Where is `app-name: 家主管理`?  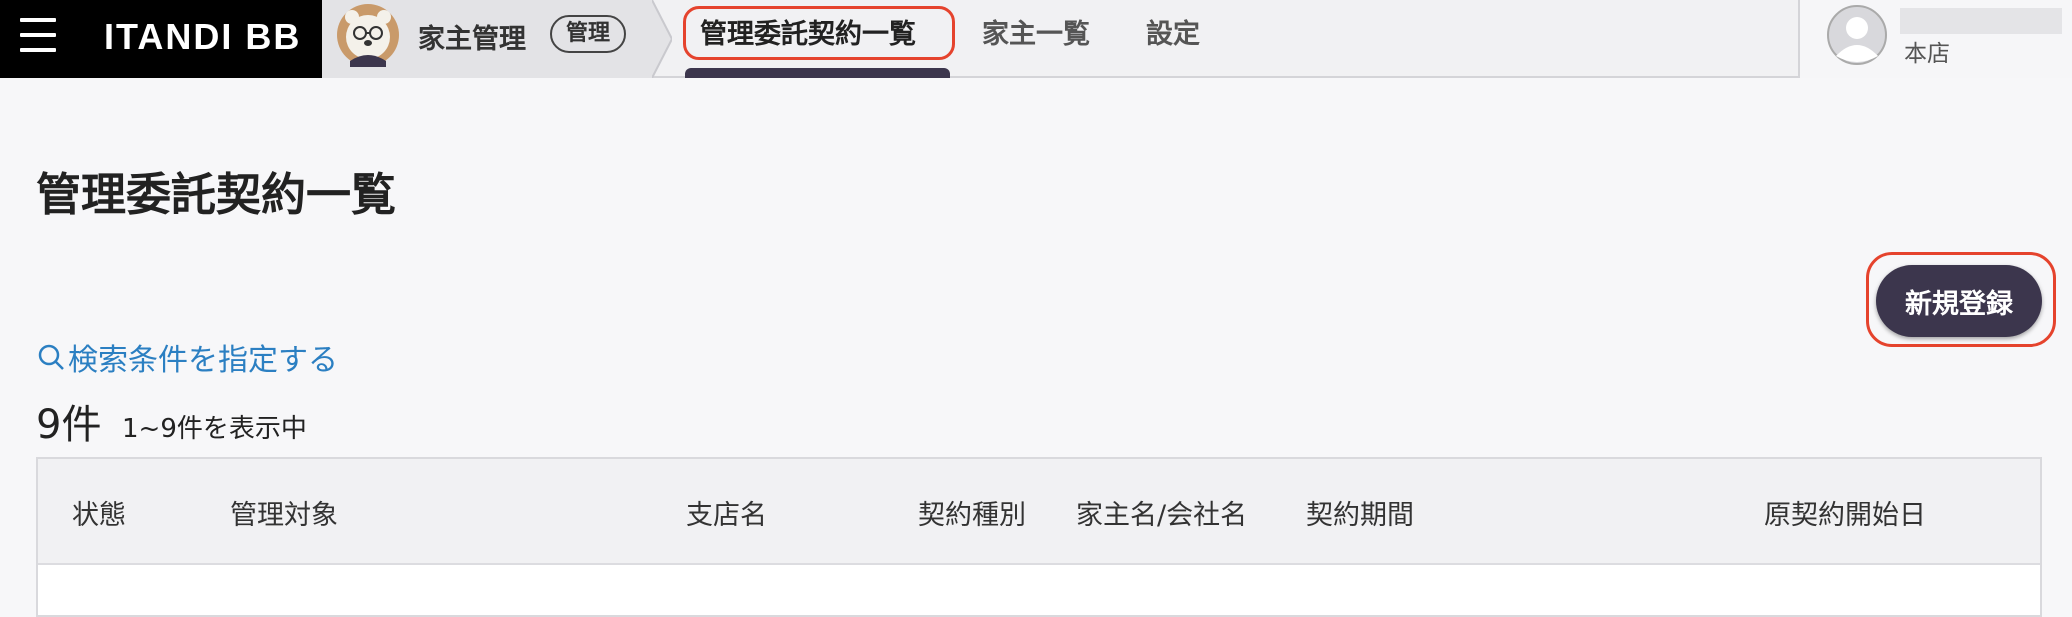
app-name: 家主管理 is located at coordinates (472, 39).